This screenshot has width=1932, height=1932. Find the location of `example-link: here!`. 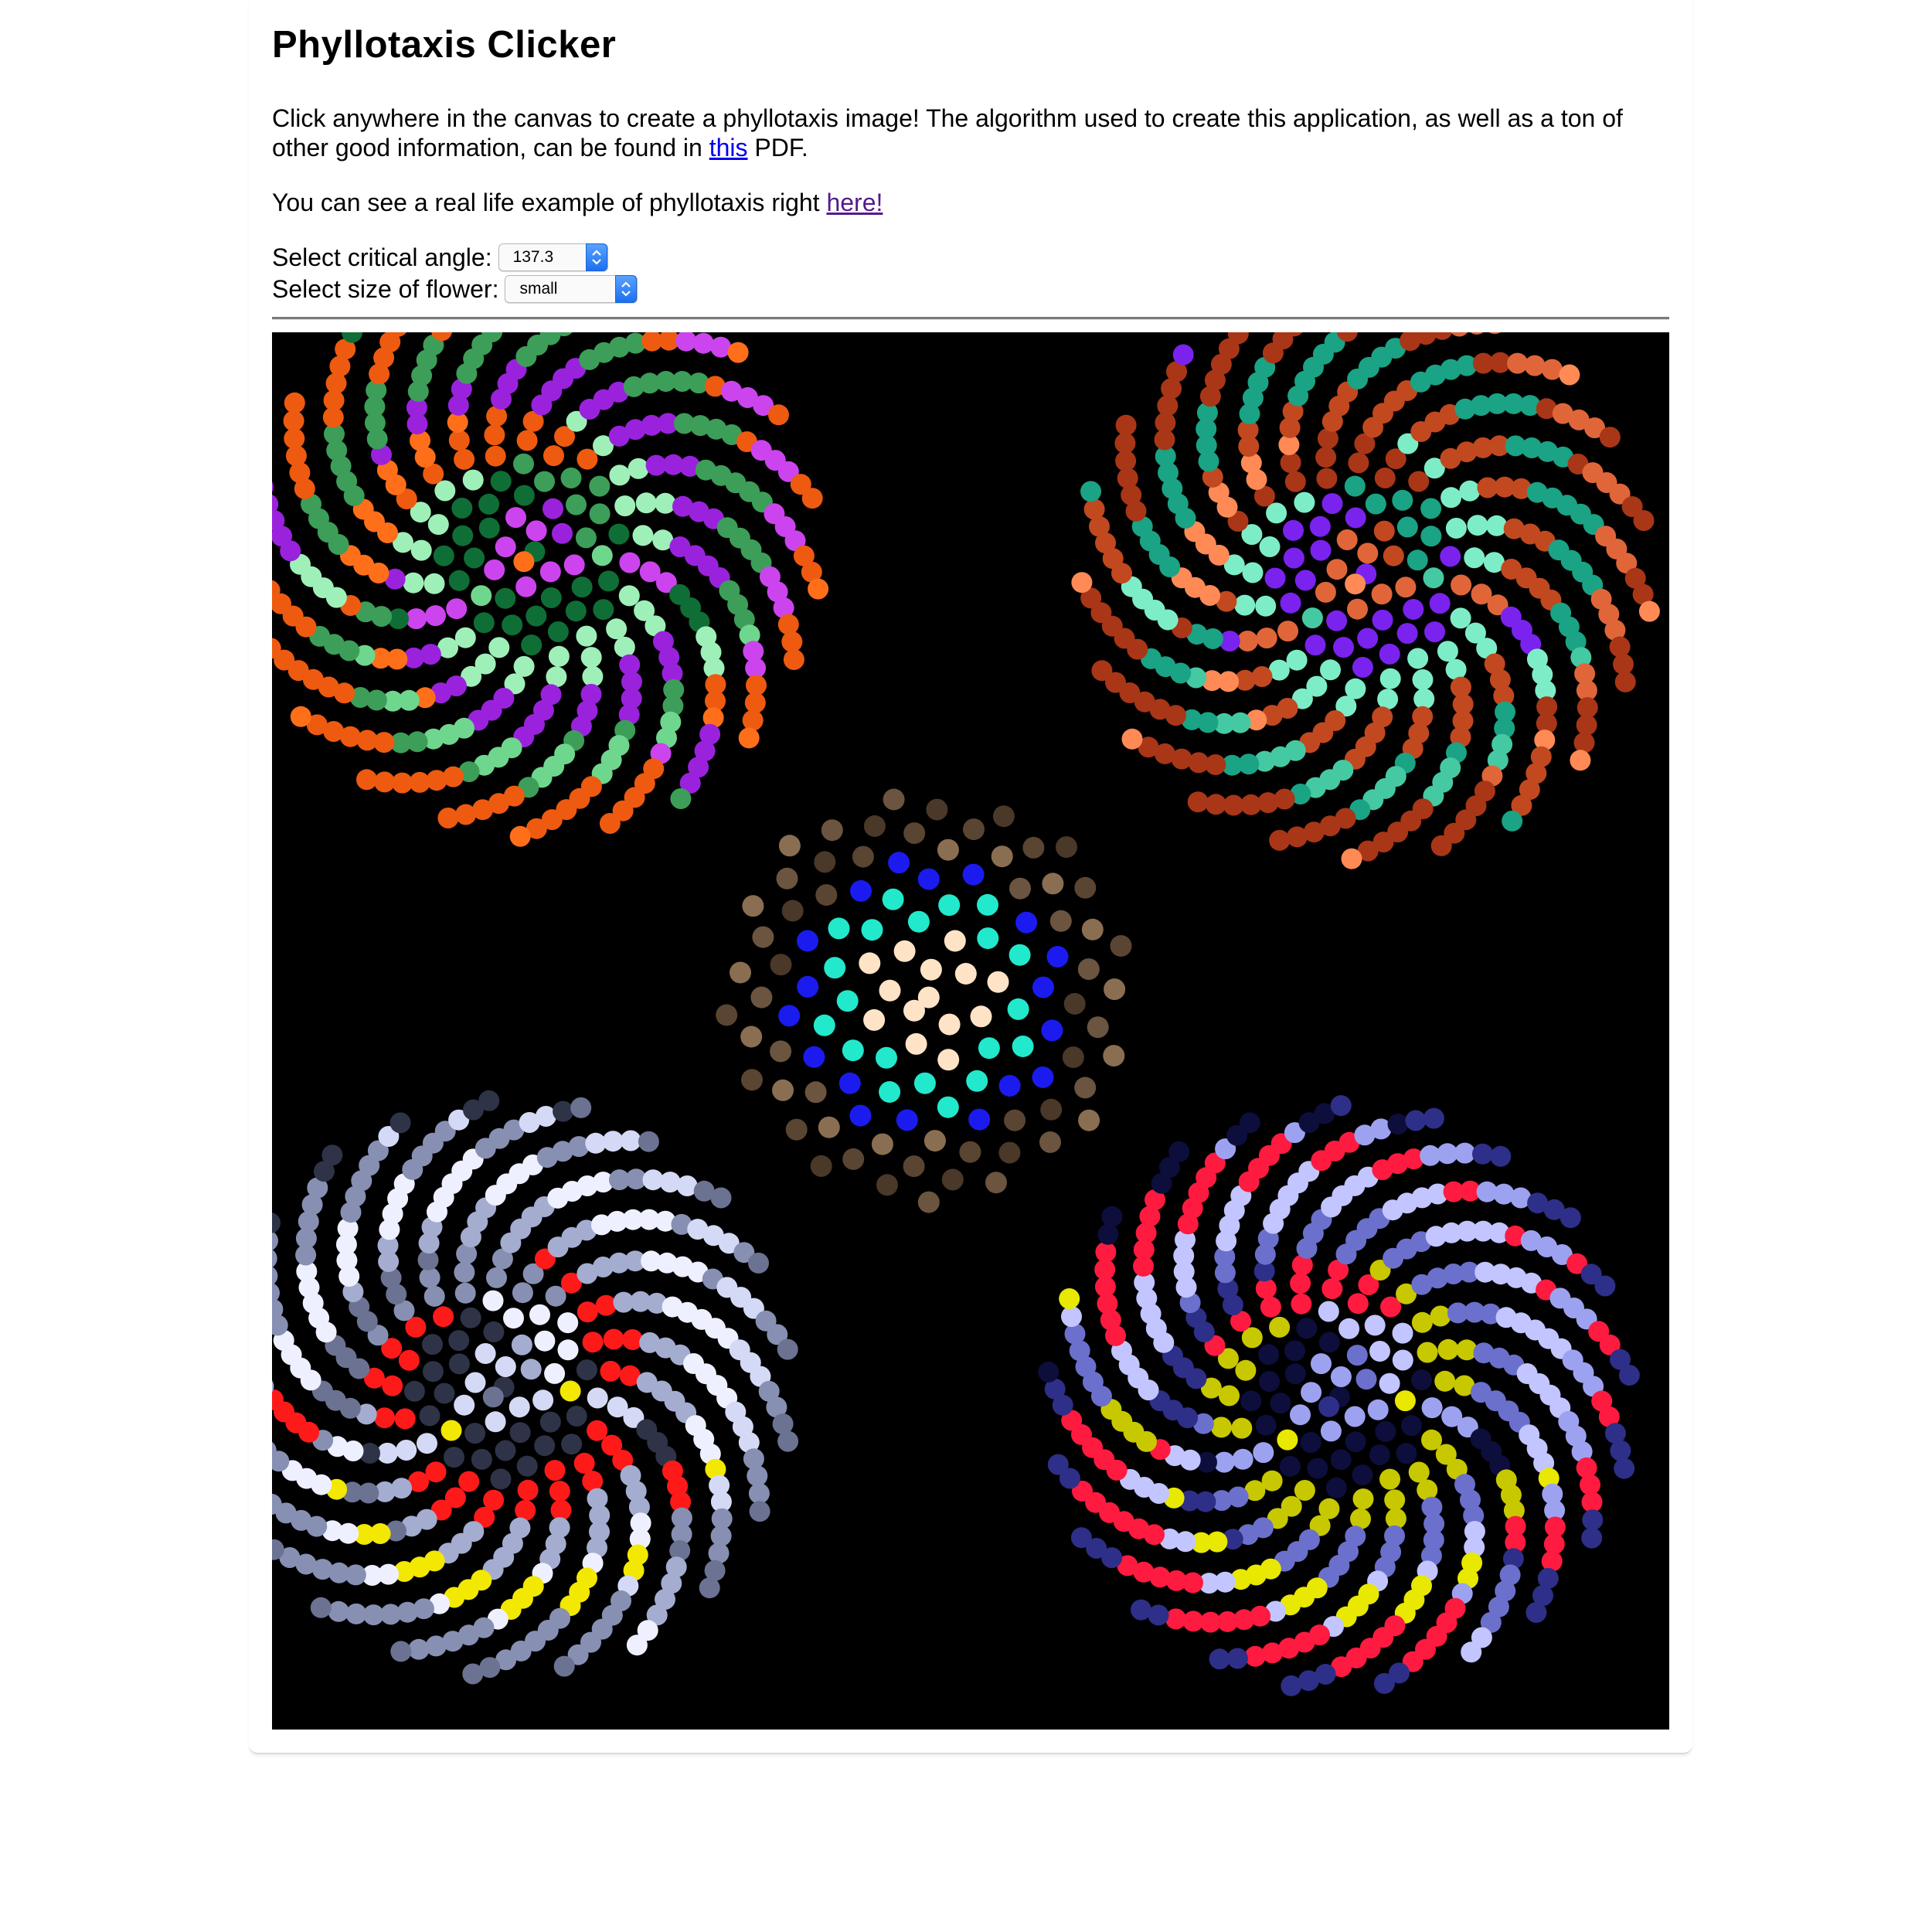

example-link: here! is located at coordinates (855, 202).